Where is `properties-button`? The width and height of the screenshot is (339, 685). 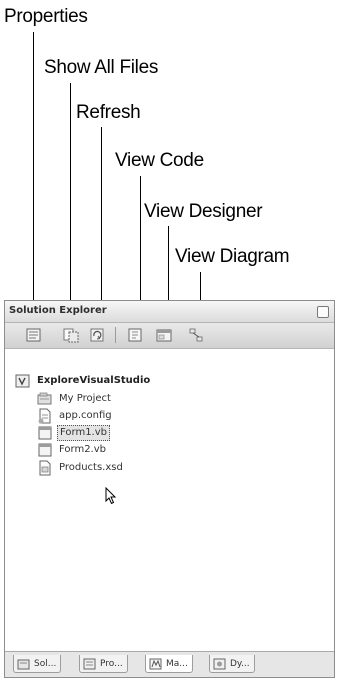 properties-button is located at coordinates (34, 335).